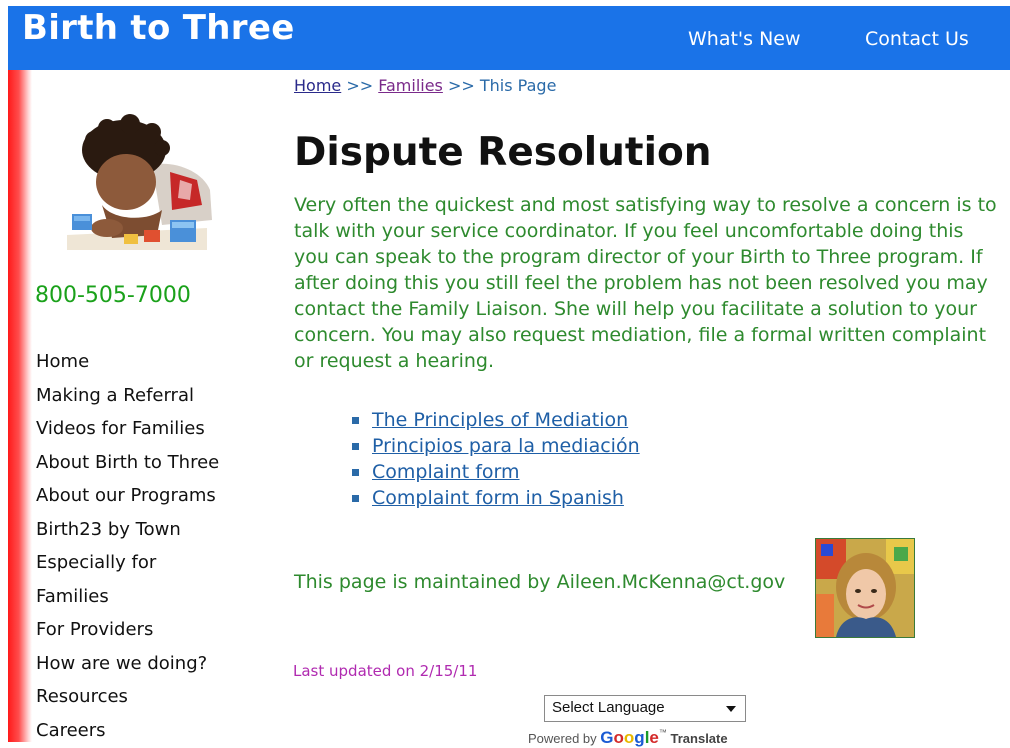 This screenshot has height=748, width=1010. I want to click on list-item: Complaint form in Spanish, so click(496, 498).